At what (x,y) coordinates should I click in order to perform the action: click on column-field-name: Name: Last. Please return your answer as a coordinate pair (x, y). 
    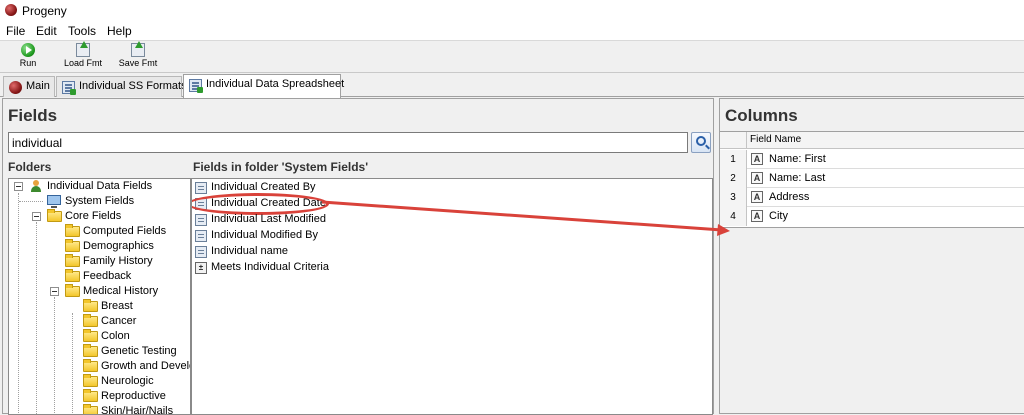
    Looking at the image, I should click on (797, 178).